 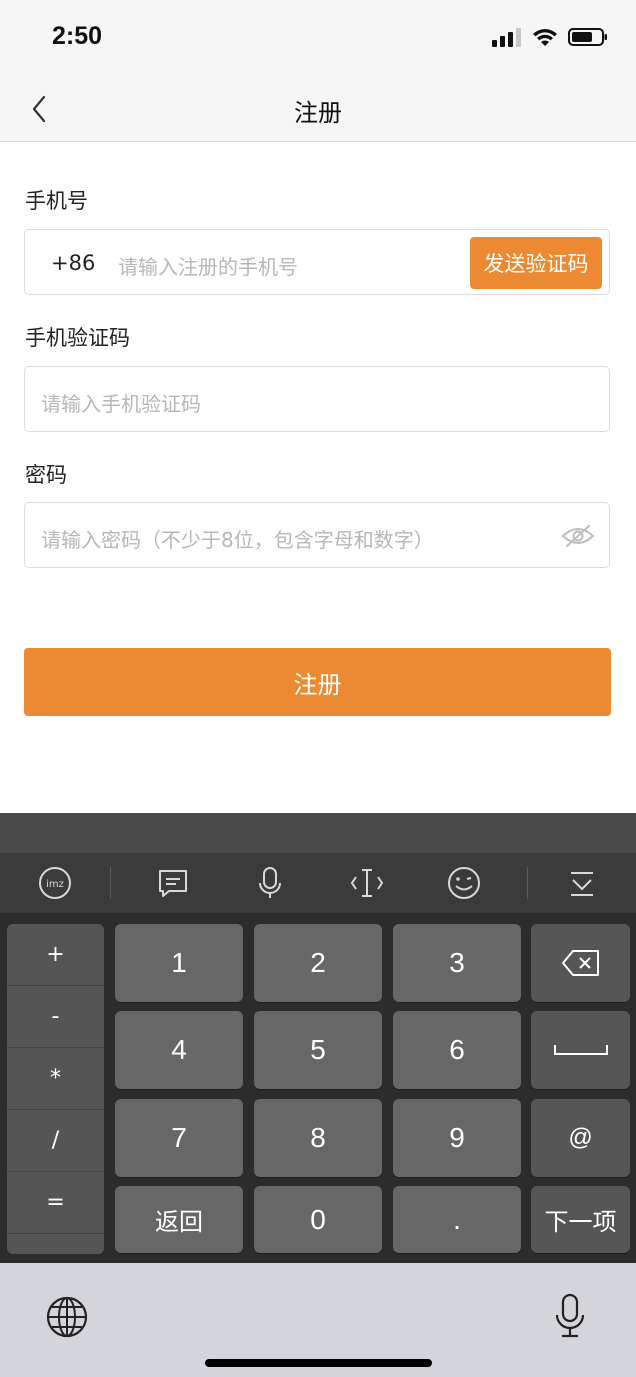 I want to click on signal-icon, so click(x=506, y=37).